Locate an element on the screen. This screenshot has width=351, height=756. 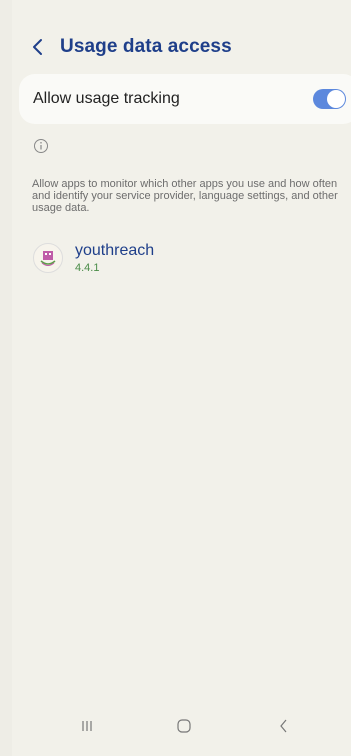
home-button is located at coordinates (184, 726).